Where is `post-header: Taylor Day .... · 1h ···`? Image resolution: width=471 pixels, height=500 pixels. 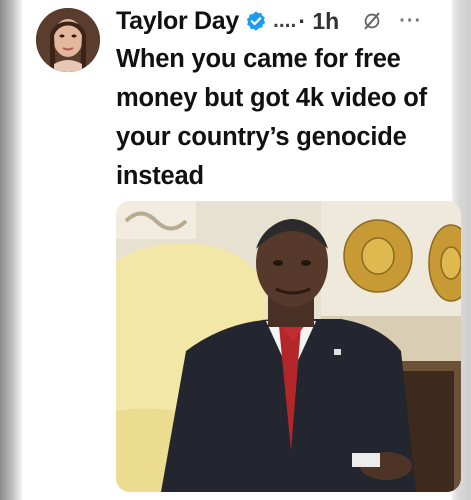 post-header: Taylor Day .... · 1h ··· is located at coordinates (281, 21).